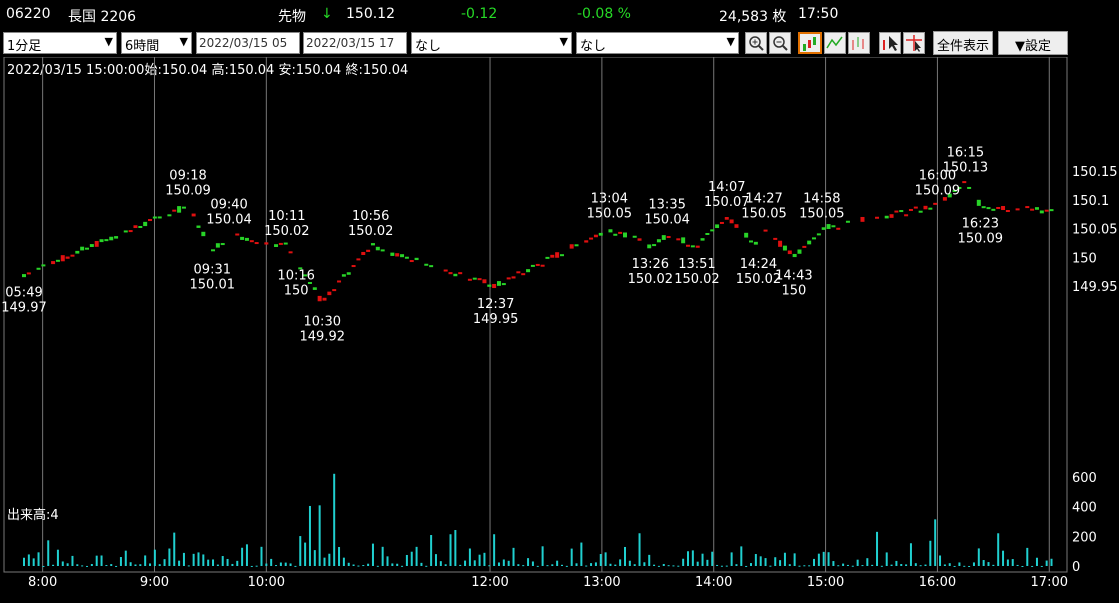 This screenshot has height=603, width=1119. Describe the element at coordinates (859, 43) in the screenshot. I see `bar-chart-button` at that location.